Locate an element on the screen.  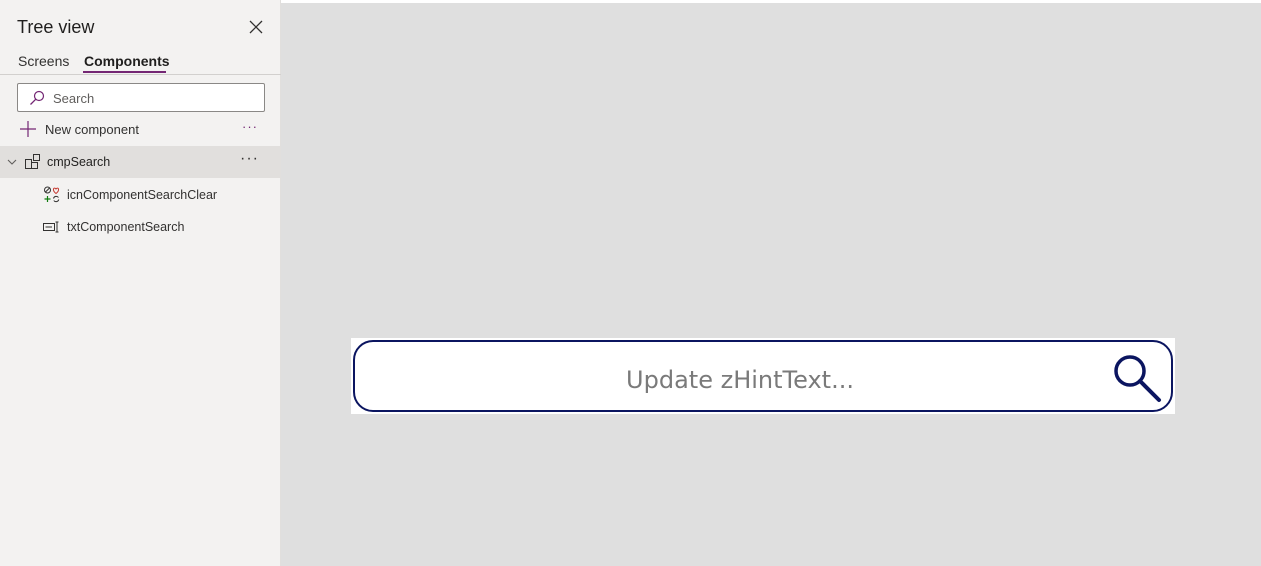
icons-control-icon is located at coordinates (52, 194).